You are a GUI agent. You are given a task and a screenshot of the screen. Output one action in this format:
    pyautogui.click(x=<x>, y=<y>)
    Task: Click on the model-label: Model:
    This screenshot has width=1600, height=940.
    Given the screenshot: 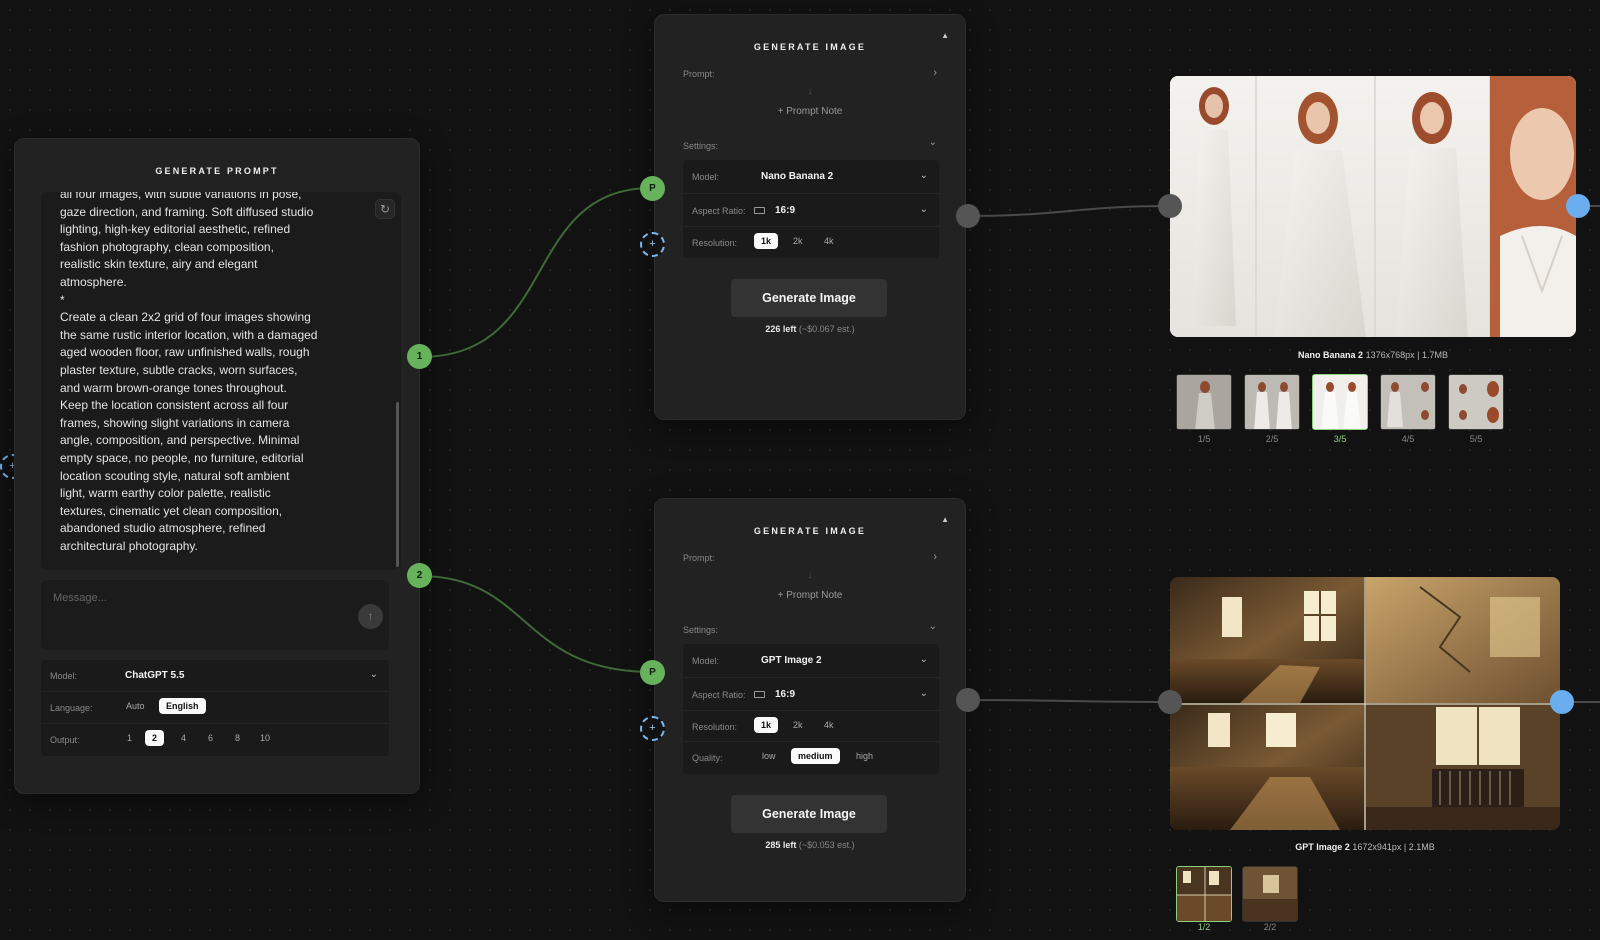 What is the action you would take?
    pyautogui.click(x=706, y=177)
    